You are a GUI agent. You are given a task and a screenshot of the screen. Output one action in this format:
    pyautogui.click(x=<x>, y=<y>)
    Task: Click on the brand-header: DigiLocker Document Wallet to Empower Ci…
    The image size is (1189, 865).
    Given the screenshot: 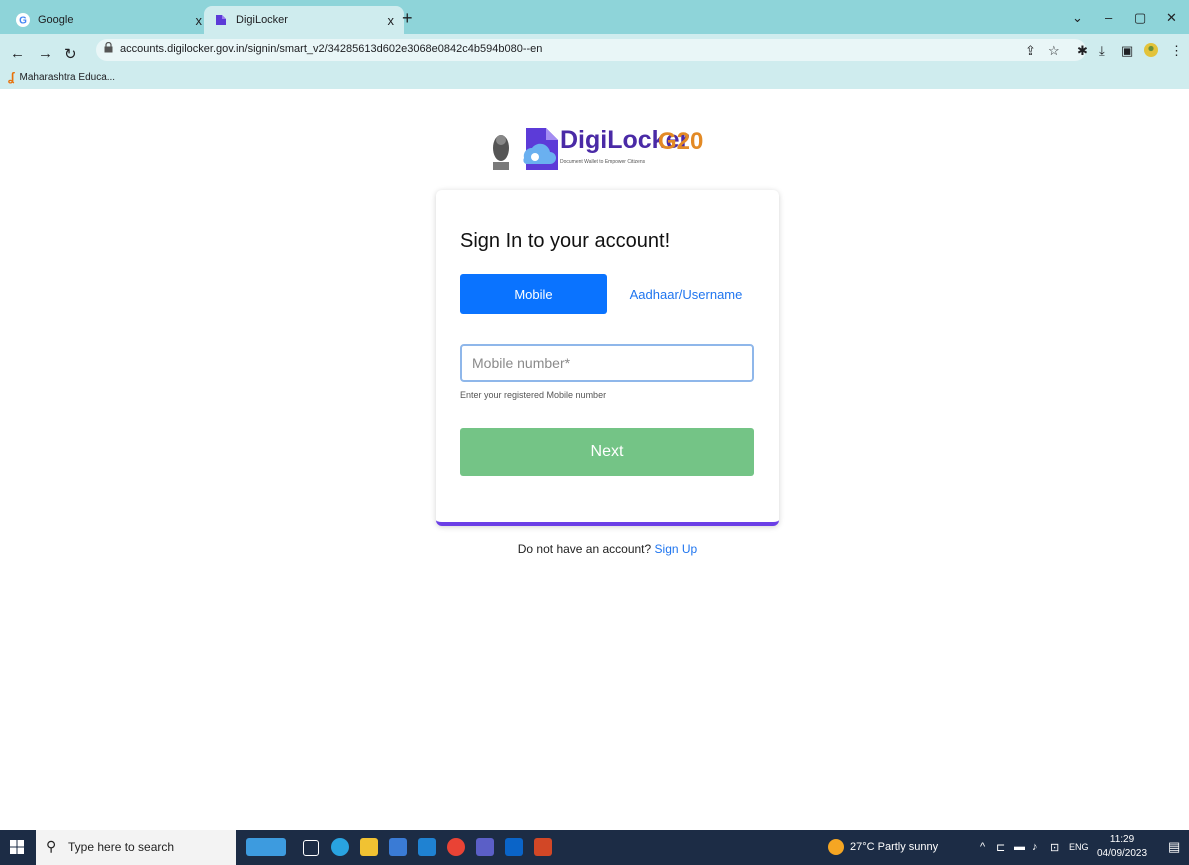 What is the action you would take?
    pyautogui.click(x=610, y=152)
    